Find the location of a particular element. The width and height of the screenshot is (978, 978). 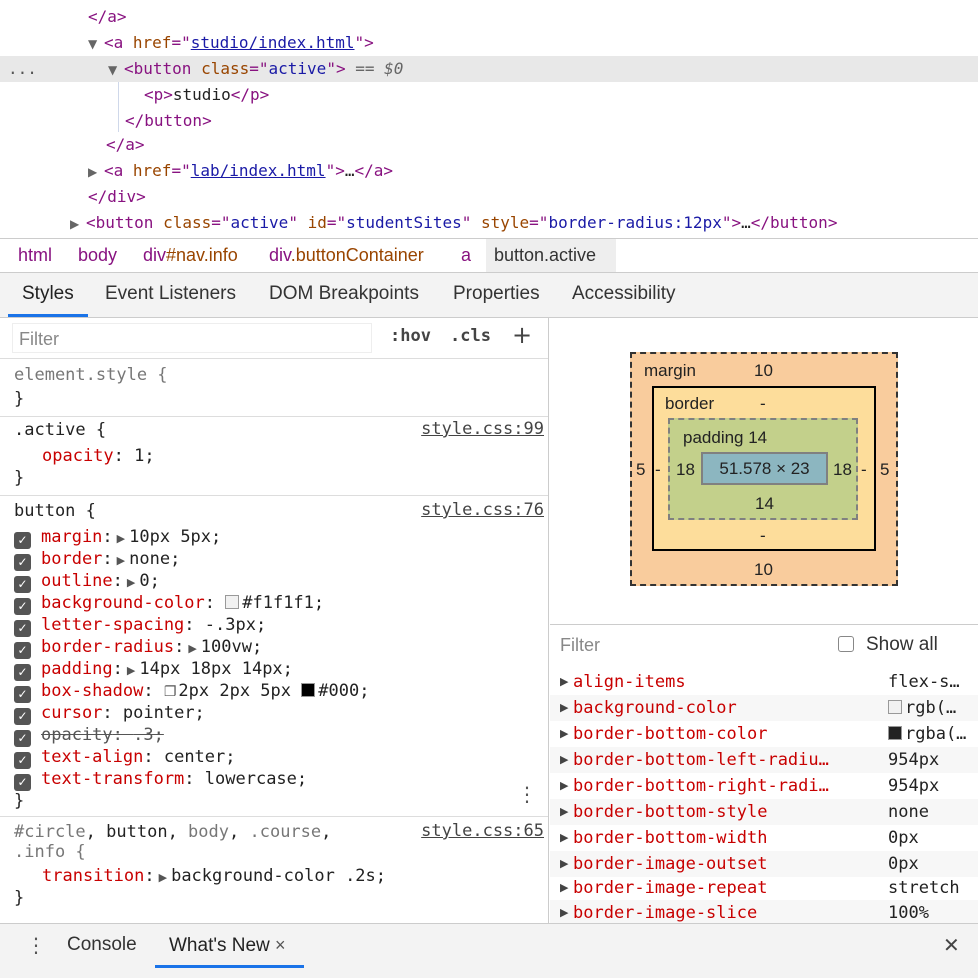

rule-selector: .active { is located at coordinates (60, 430).